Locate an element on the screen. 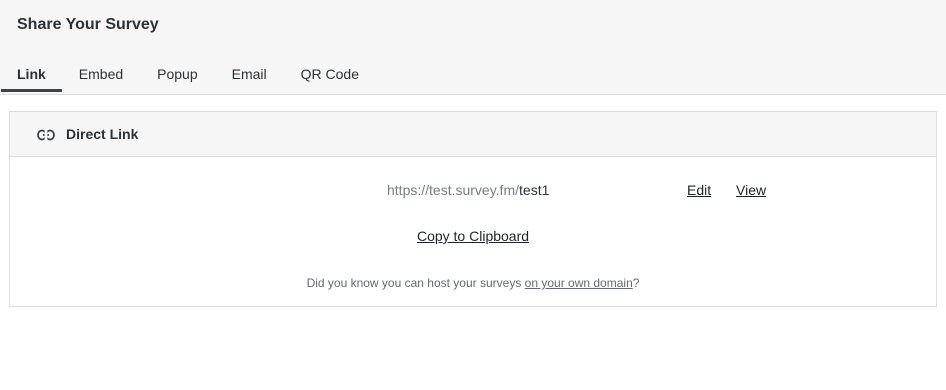 The width and height of the screenshot is (946, 390). tab-email: Email is located at coordinates (249, 78).